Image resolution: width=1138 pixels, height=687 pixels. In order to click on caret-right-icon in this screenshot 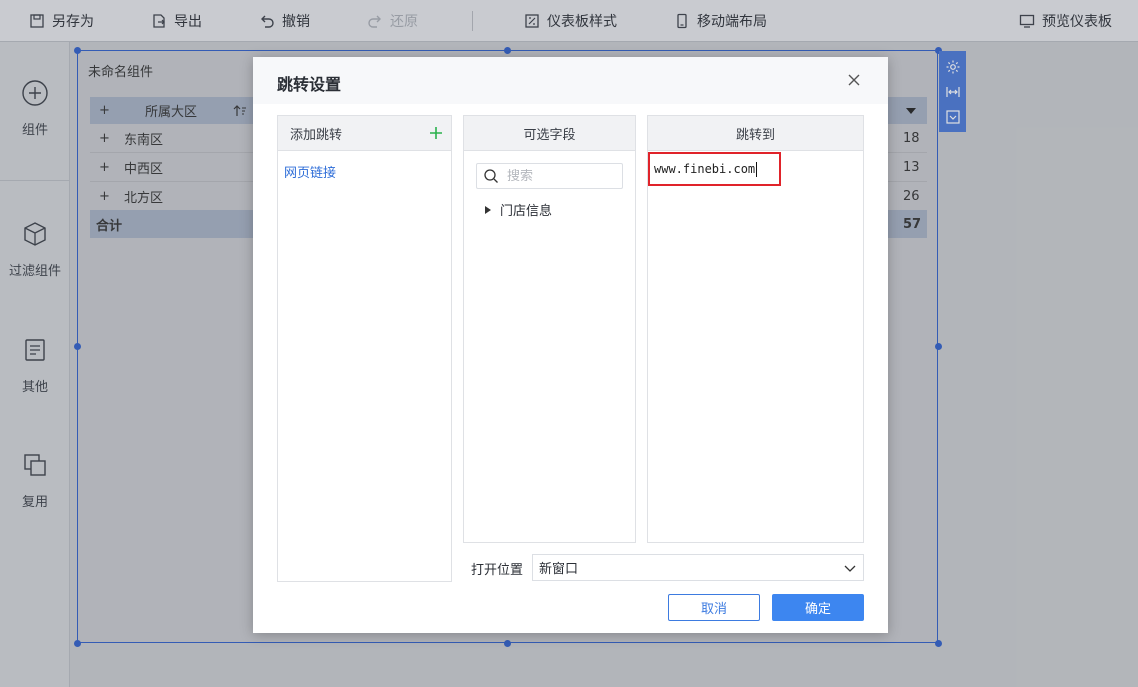, I will do `click(488, 210)`.